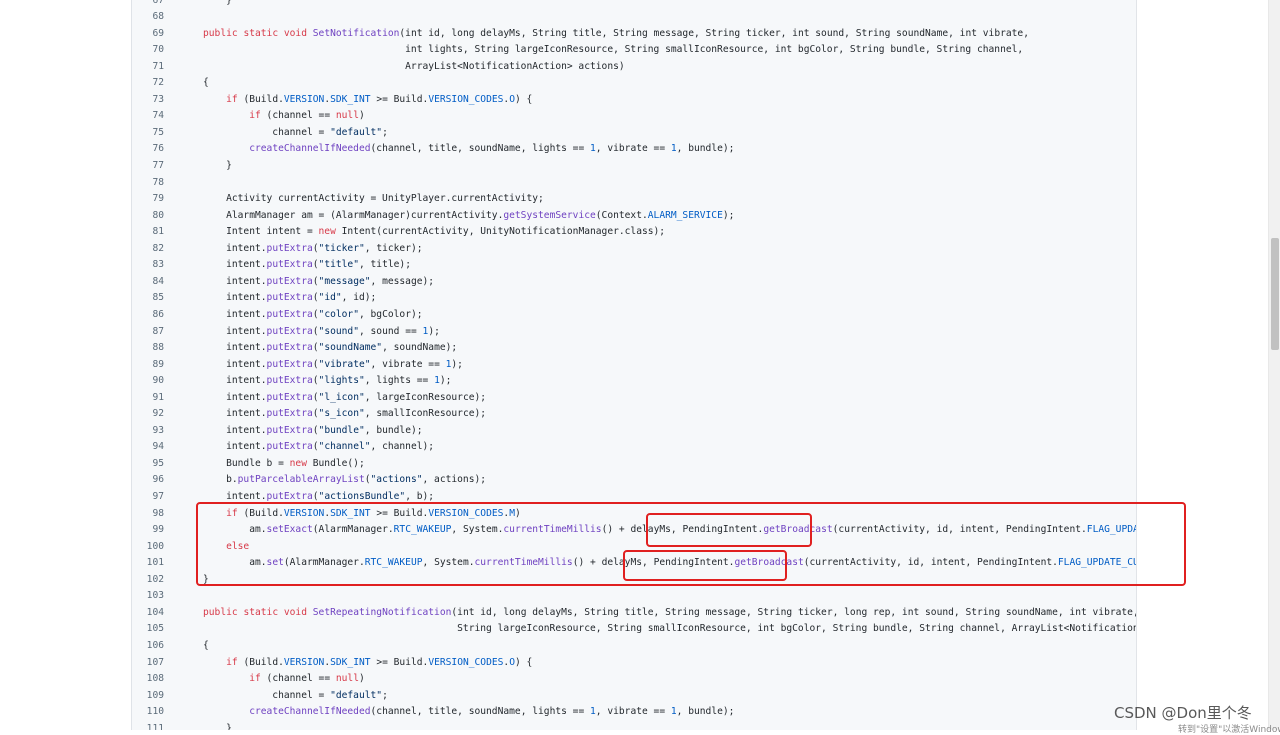 This screenshot has width=1280, height=735. I want to click on code-line: 82 intent.putExtra("ticker", ticker);, so click(634, 249).